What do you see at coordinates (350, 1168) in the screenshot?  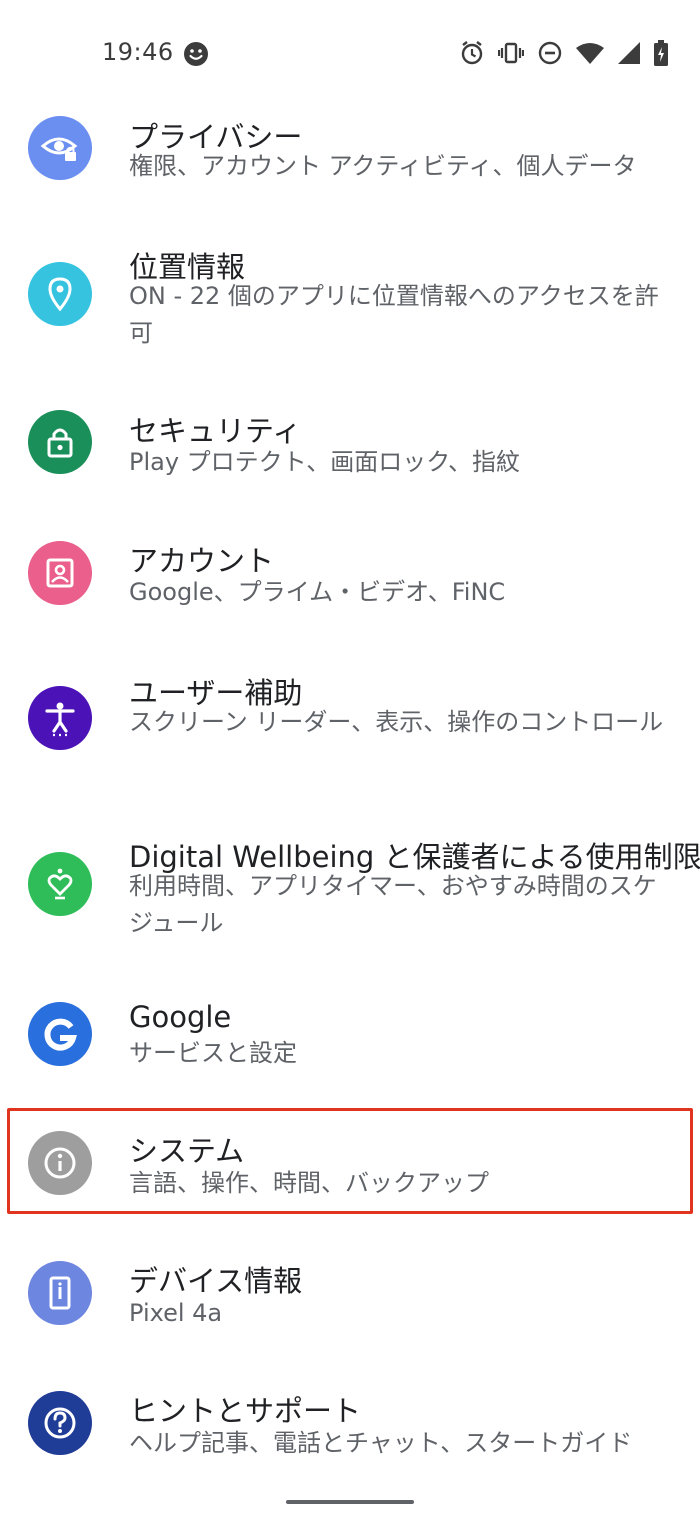 I see `settings-item-system: システム 言語、操作、時間、バックアップ` at bounding box center [350, 1168].